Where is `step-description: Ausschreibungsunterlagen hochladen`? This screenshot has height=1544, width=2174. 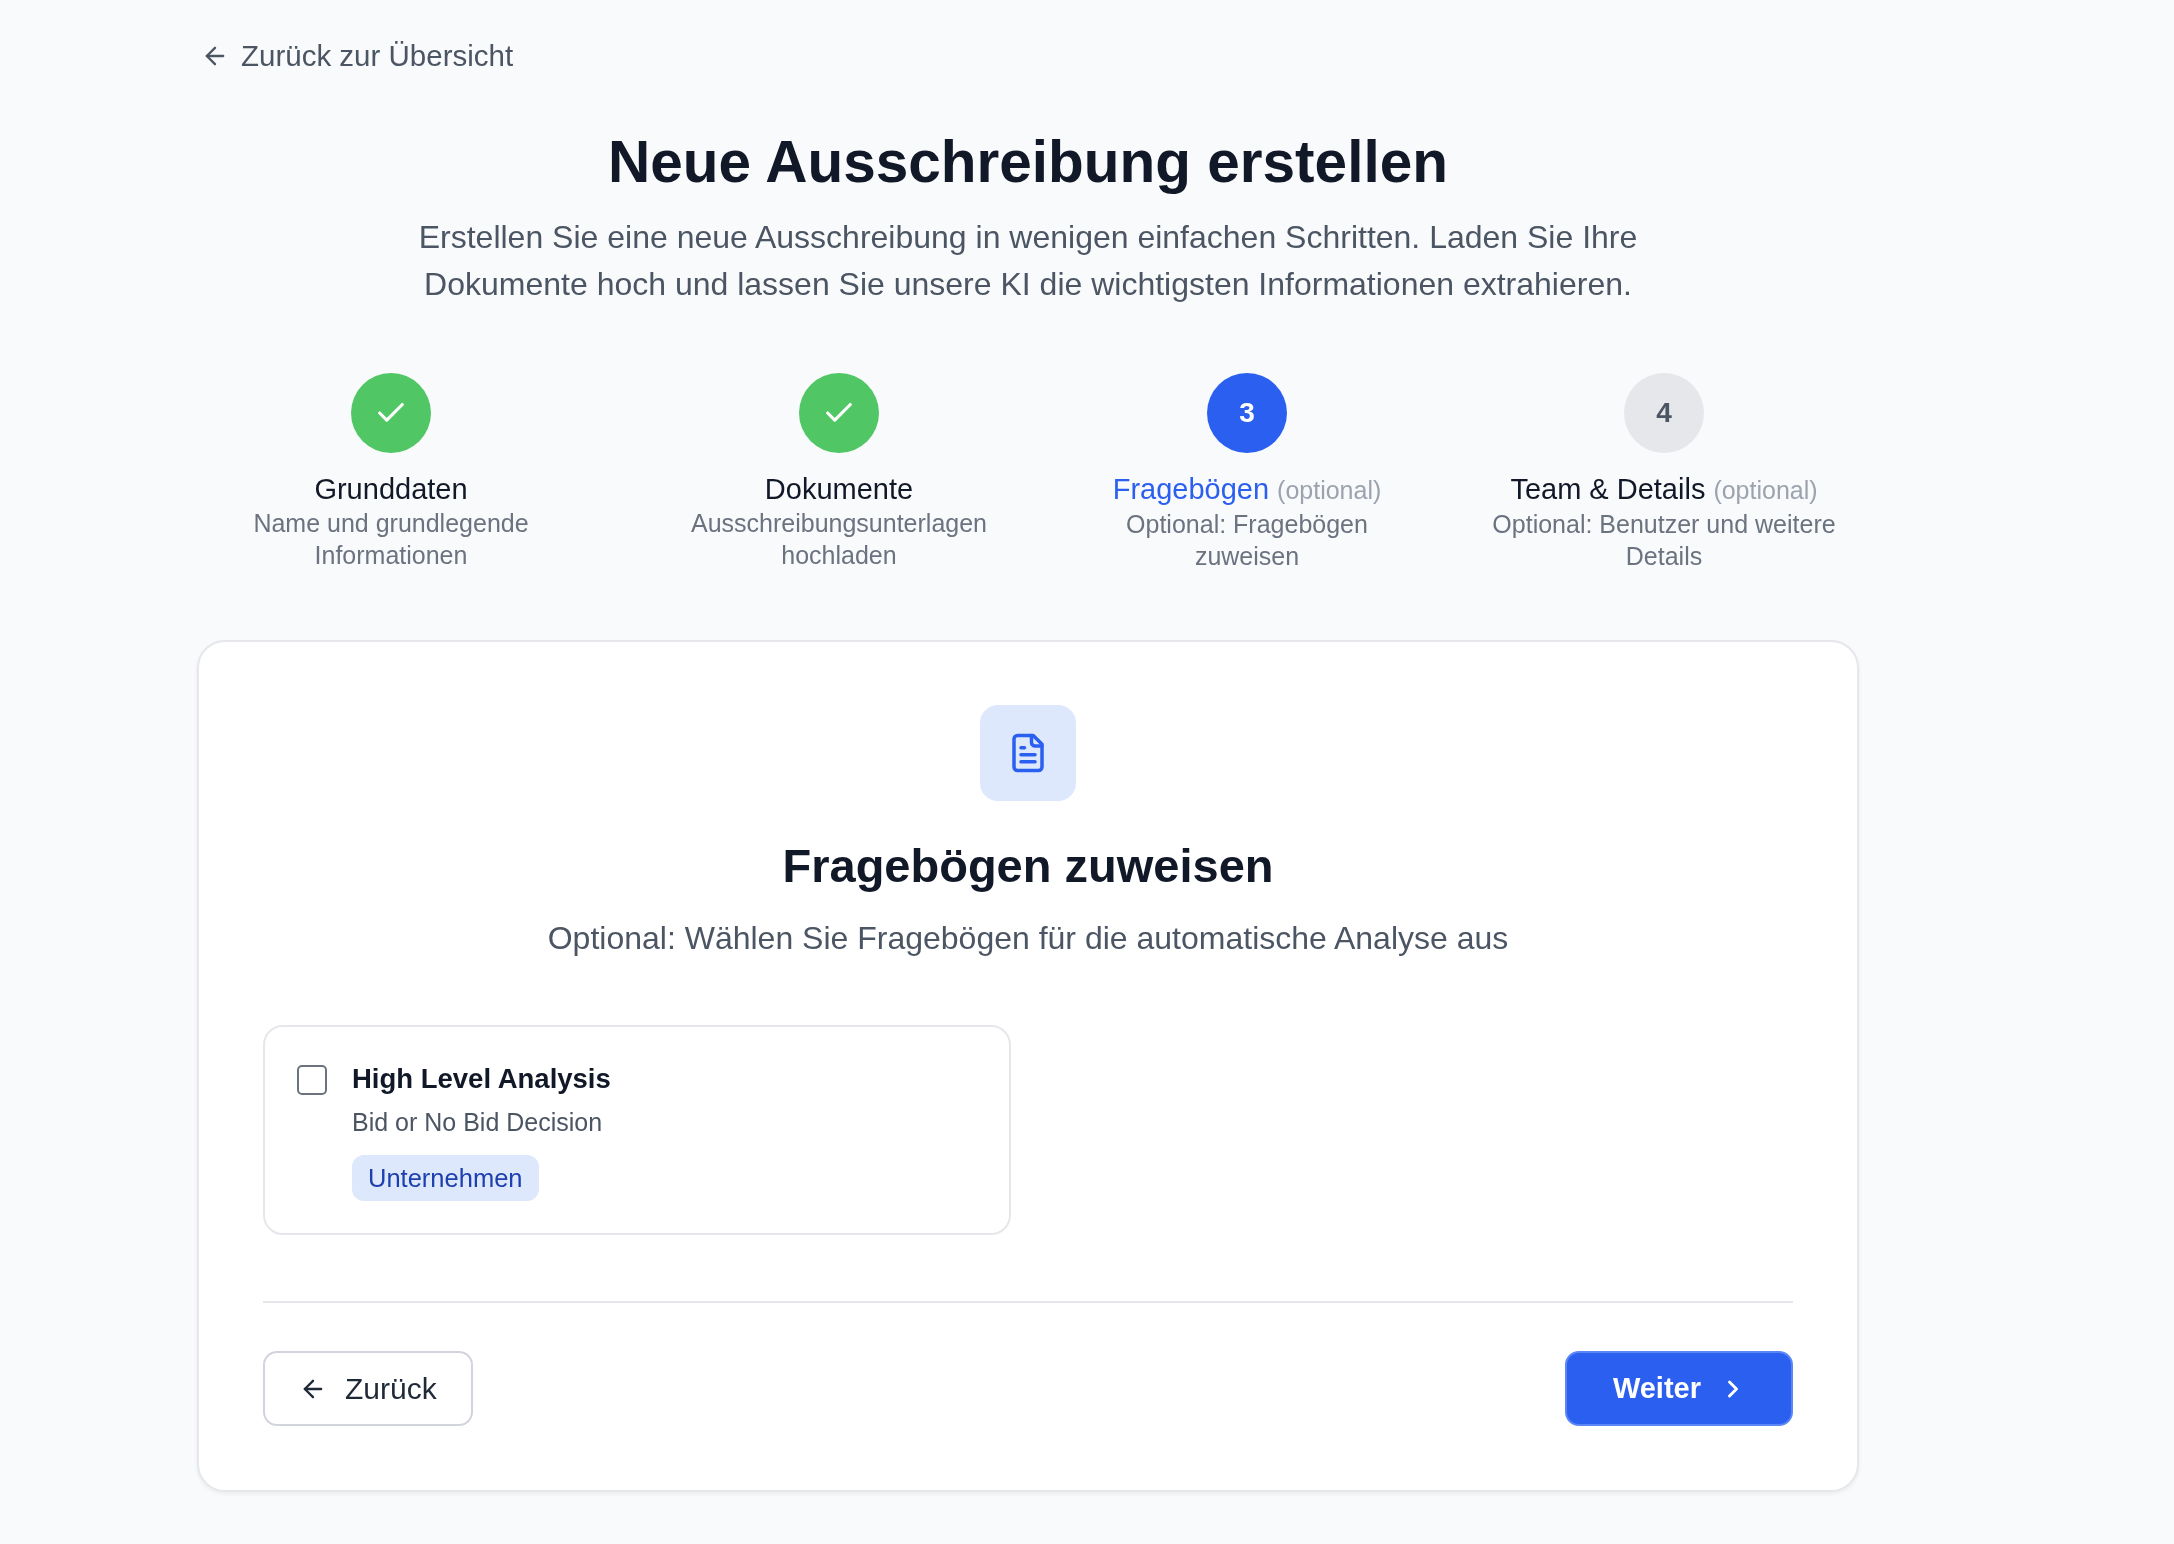 step-description: Ausschreibungsunterlagen hochladen is located at coordinates (838, 539).